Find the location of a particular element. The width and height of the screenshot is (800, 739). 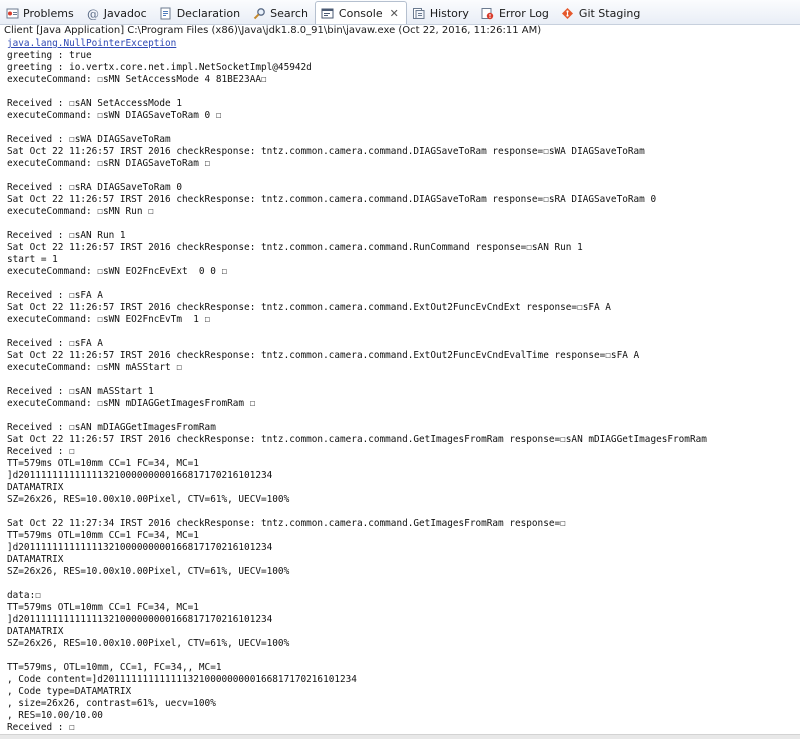

console-line: executeCommand: ☐sMN mASStart ☐ is located at coordinates (94, 367).